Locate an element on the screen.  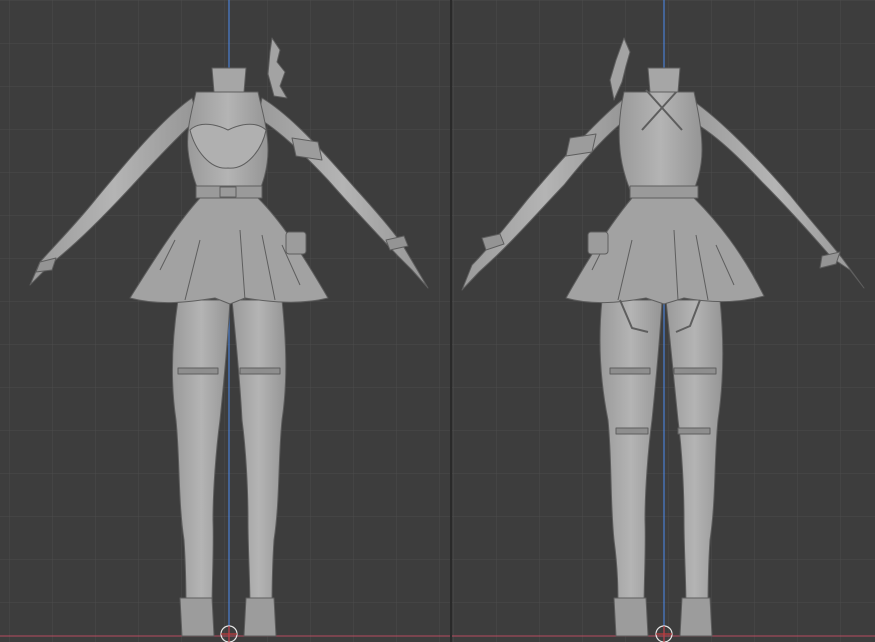
left-knee-band is located at coordinates (632, 431).